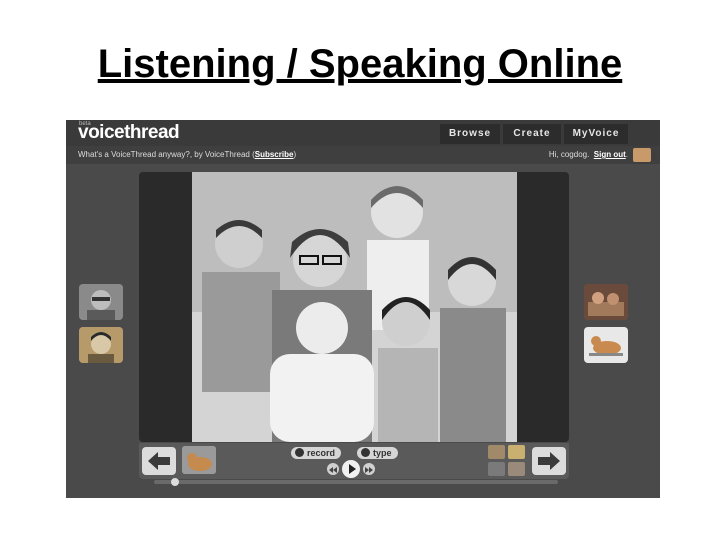 The height and width of the screenshot is (540, 720). What do you see at coordinates (532, 134) in the screenshot?
I see `nav-create-button: Create` at bounding box center [532, 134].